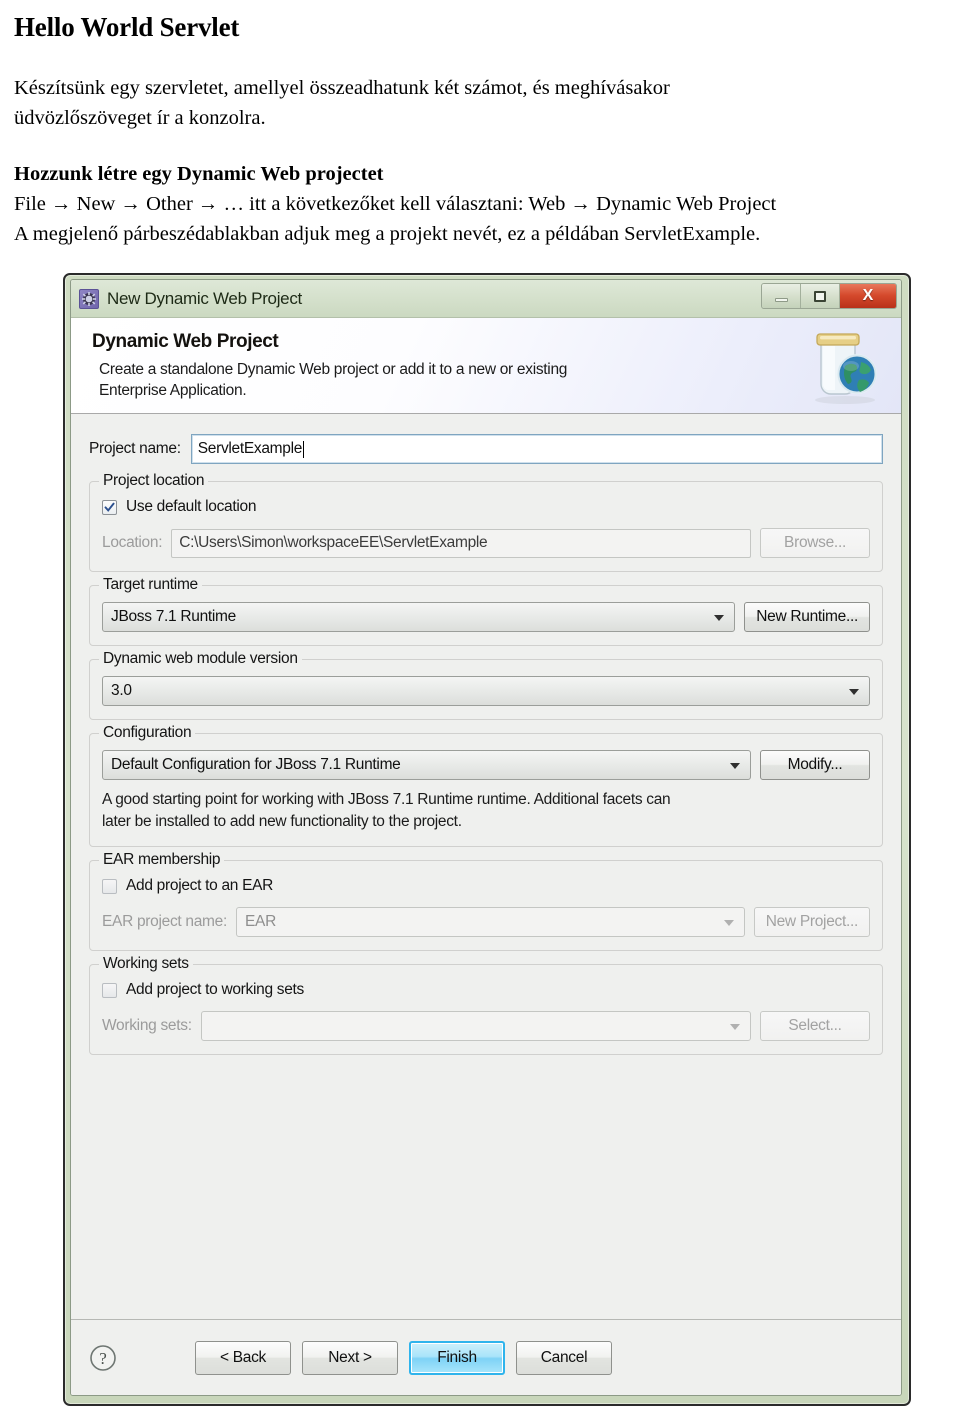 This screenshot has height=1414, width=960. What do you see at coordinates (536, 449) in the screenshot?
I see `project-name-input: ServletExample` at bounding box center [536, 449].